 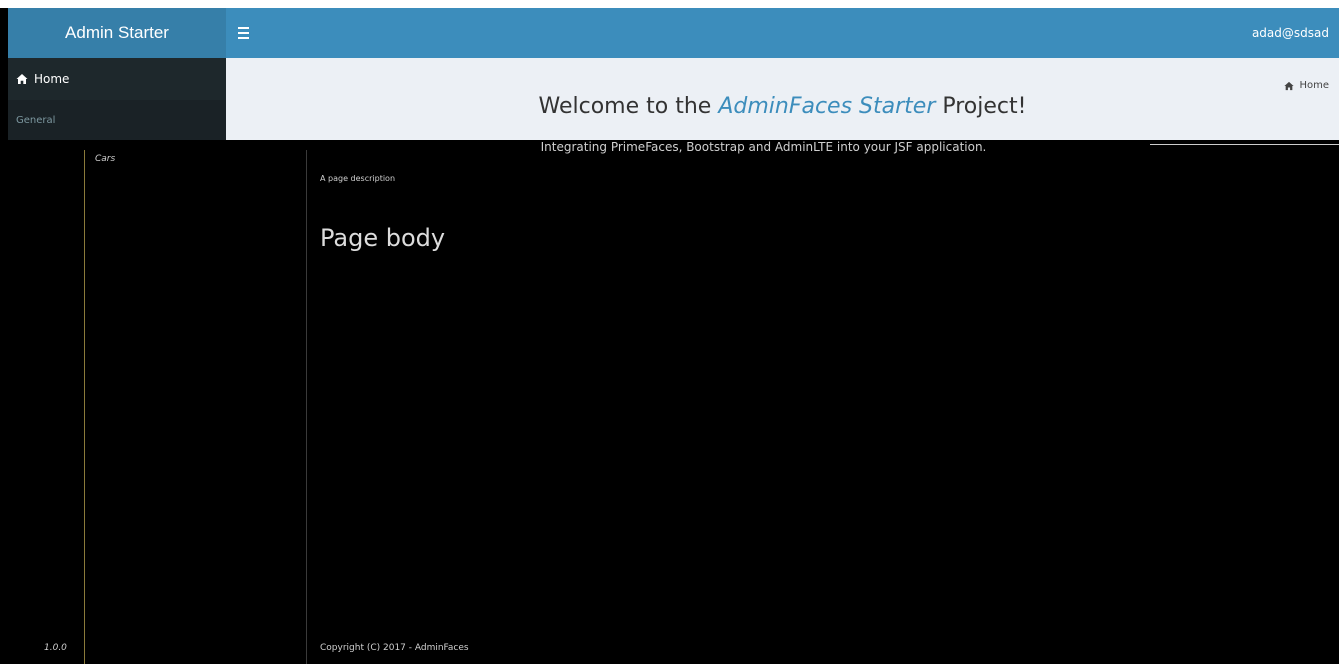 I want to click on logo-text: Admin Starter, so click(x=117, y=32).